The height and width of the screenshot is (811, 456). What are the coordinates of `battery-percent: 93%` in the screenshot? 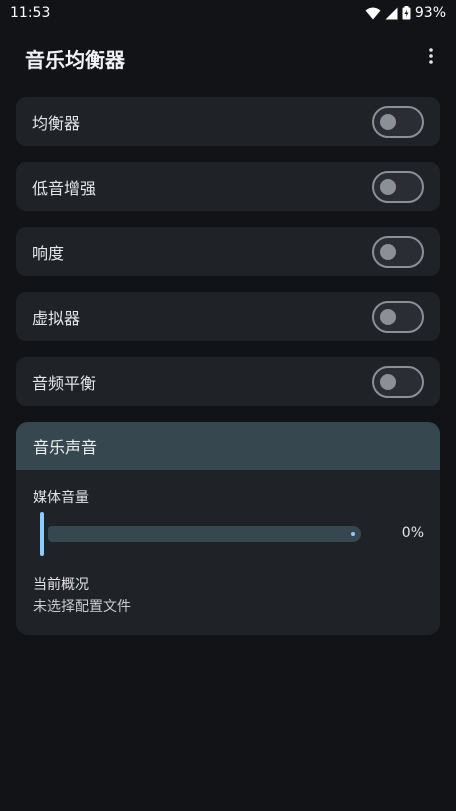 It's located at (430, 13).